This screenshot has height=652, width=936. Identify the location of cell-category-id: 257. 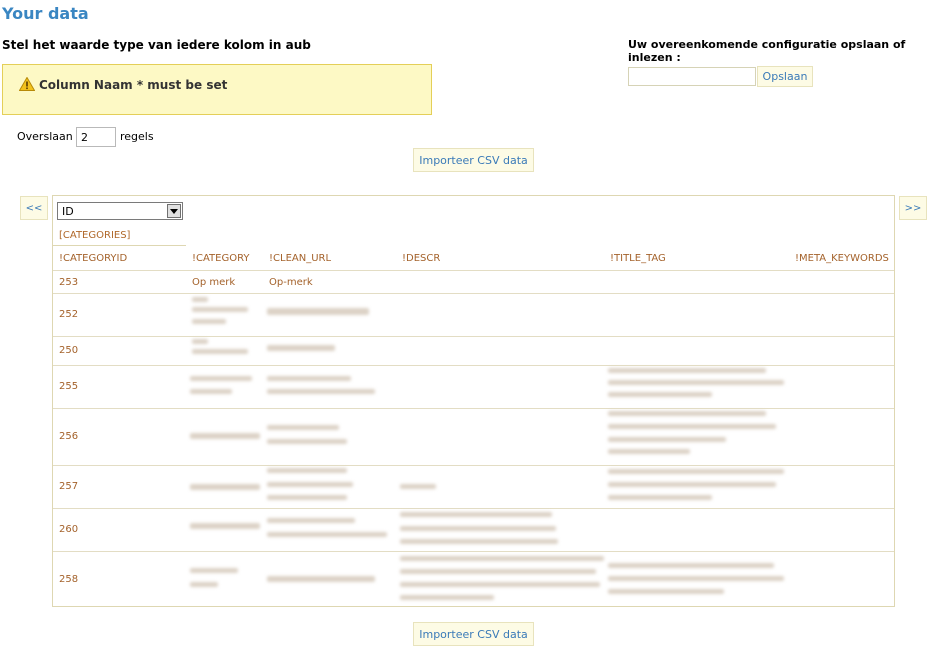
(69, 486).